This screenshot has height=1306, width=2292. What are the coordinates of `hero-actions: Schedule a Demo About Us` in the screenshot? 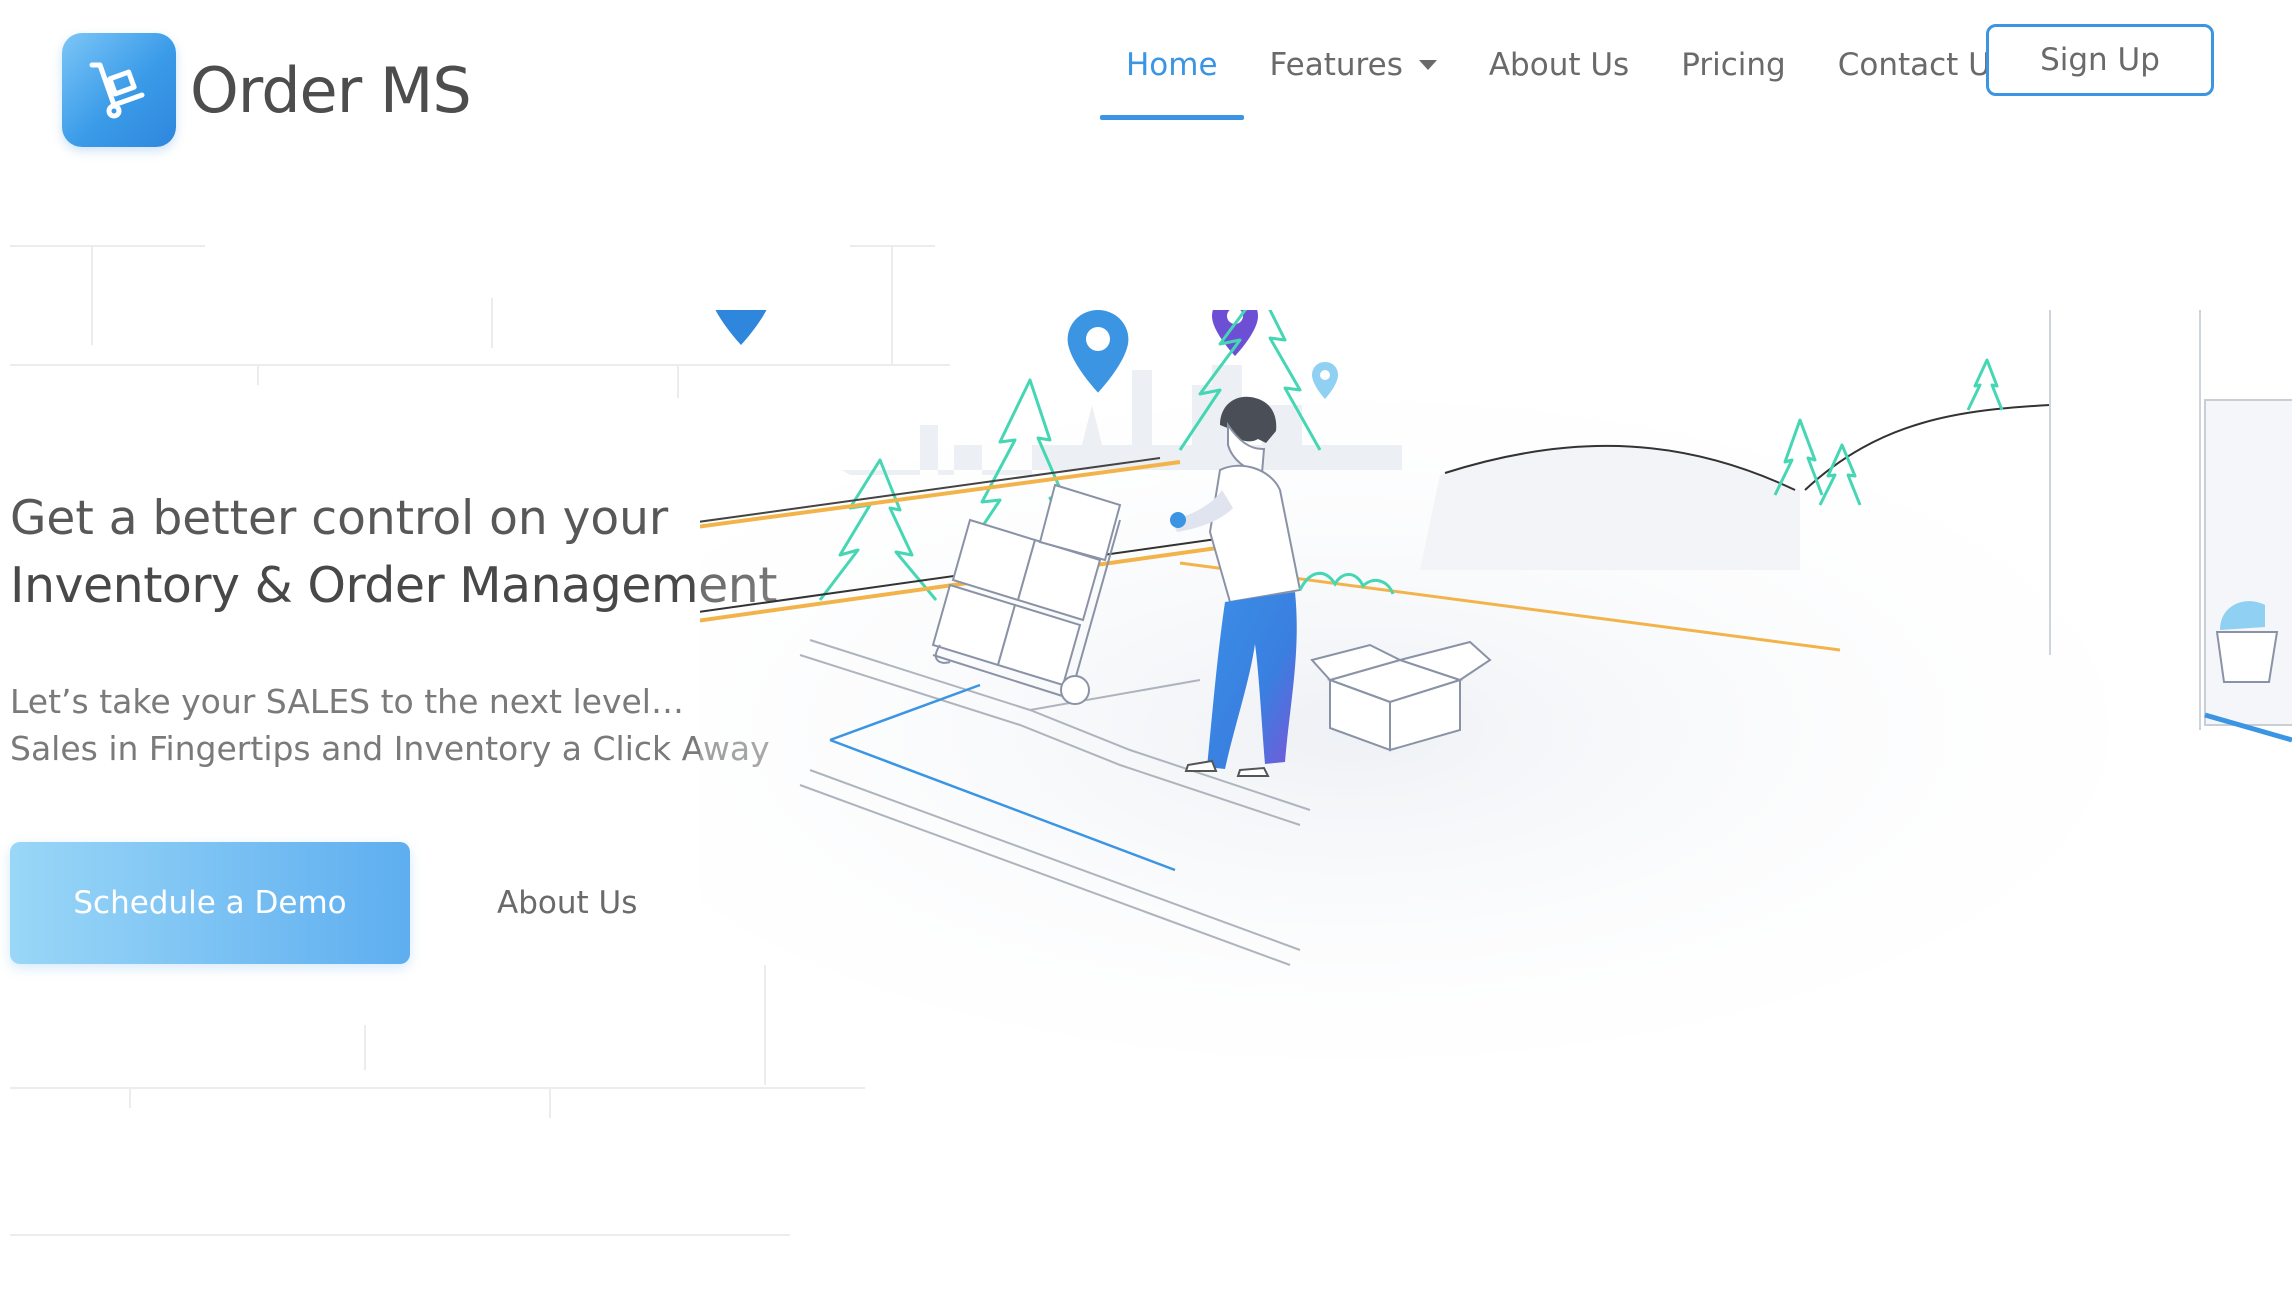 It's located at (323, 903).